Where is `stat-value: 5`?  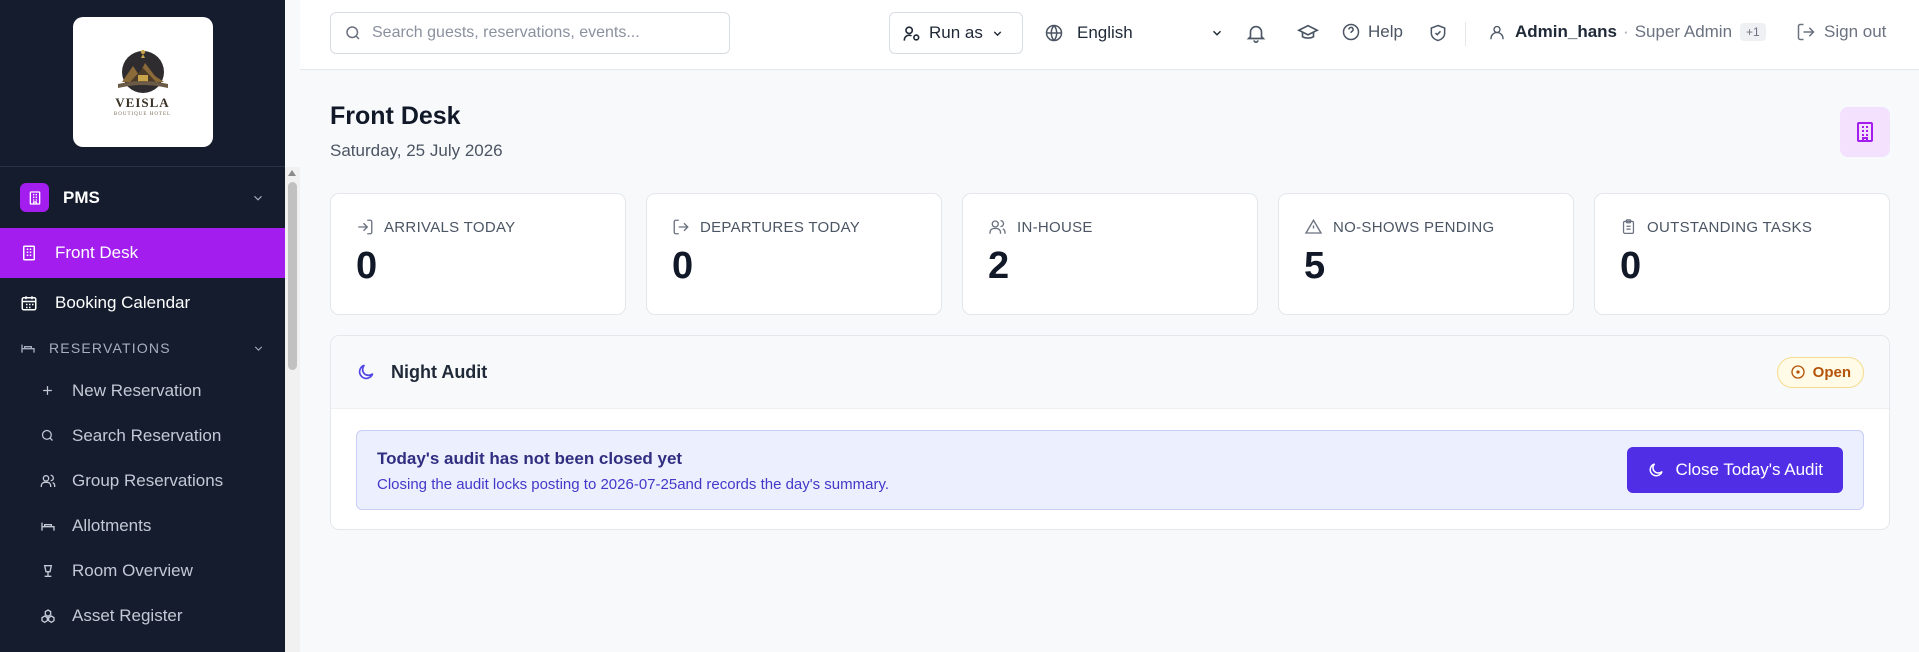 stat-value: 5 is located at coordinates (1315, 266).